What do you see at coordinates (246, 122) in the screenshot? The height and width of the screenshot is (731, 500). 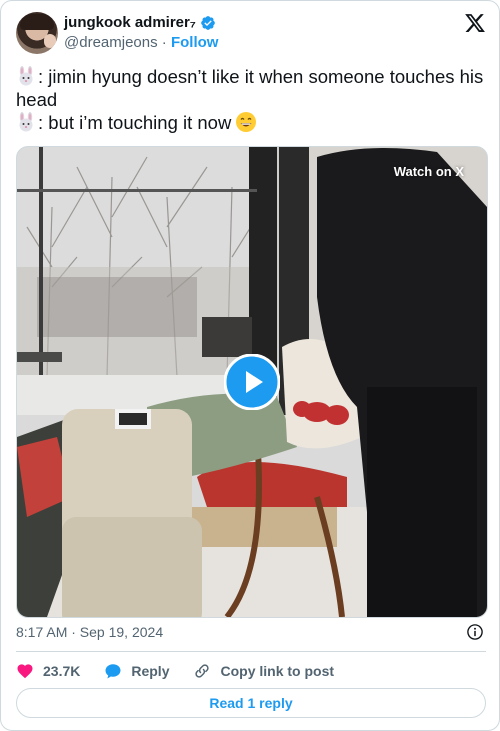 I see `grin-emoji-icon` at bounding box center [246, 122].